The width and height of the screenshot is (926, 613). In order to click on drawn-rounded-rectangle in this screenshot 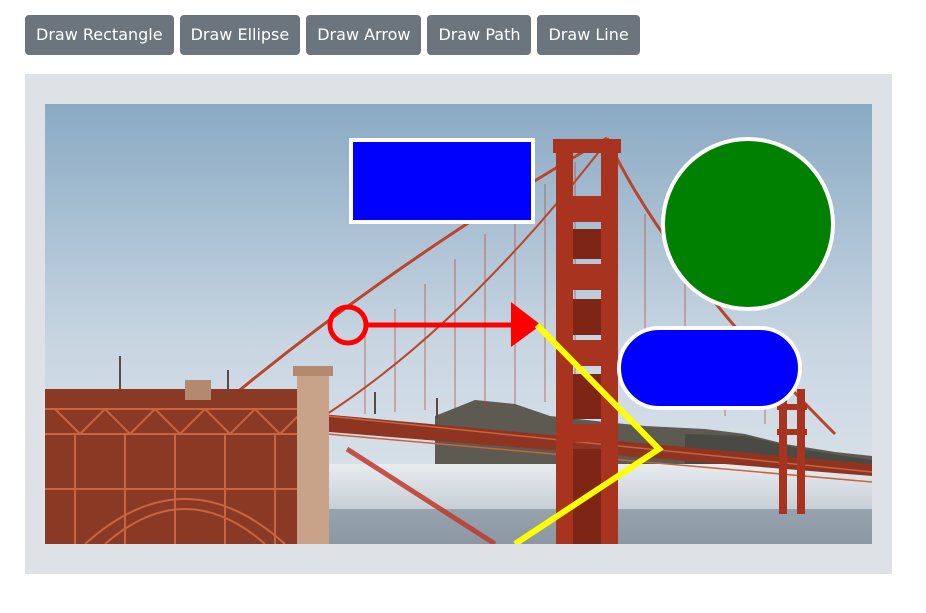, I will do `click(709, 368)`.